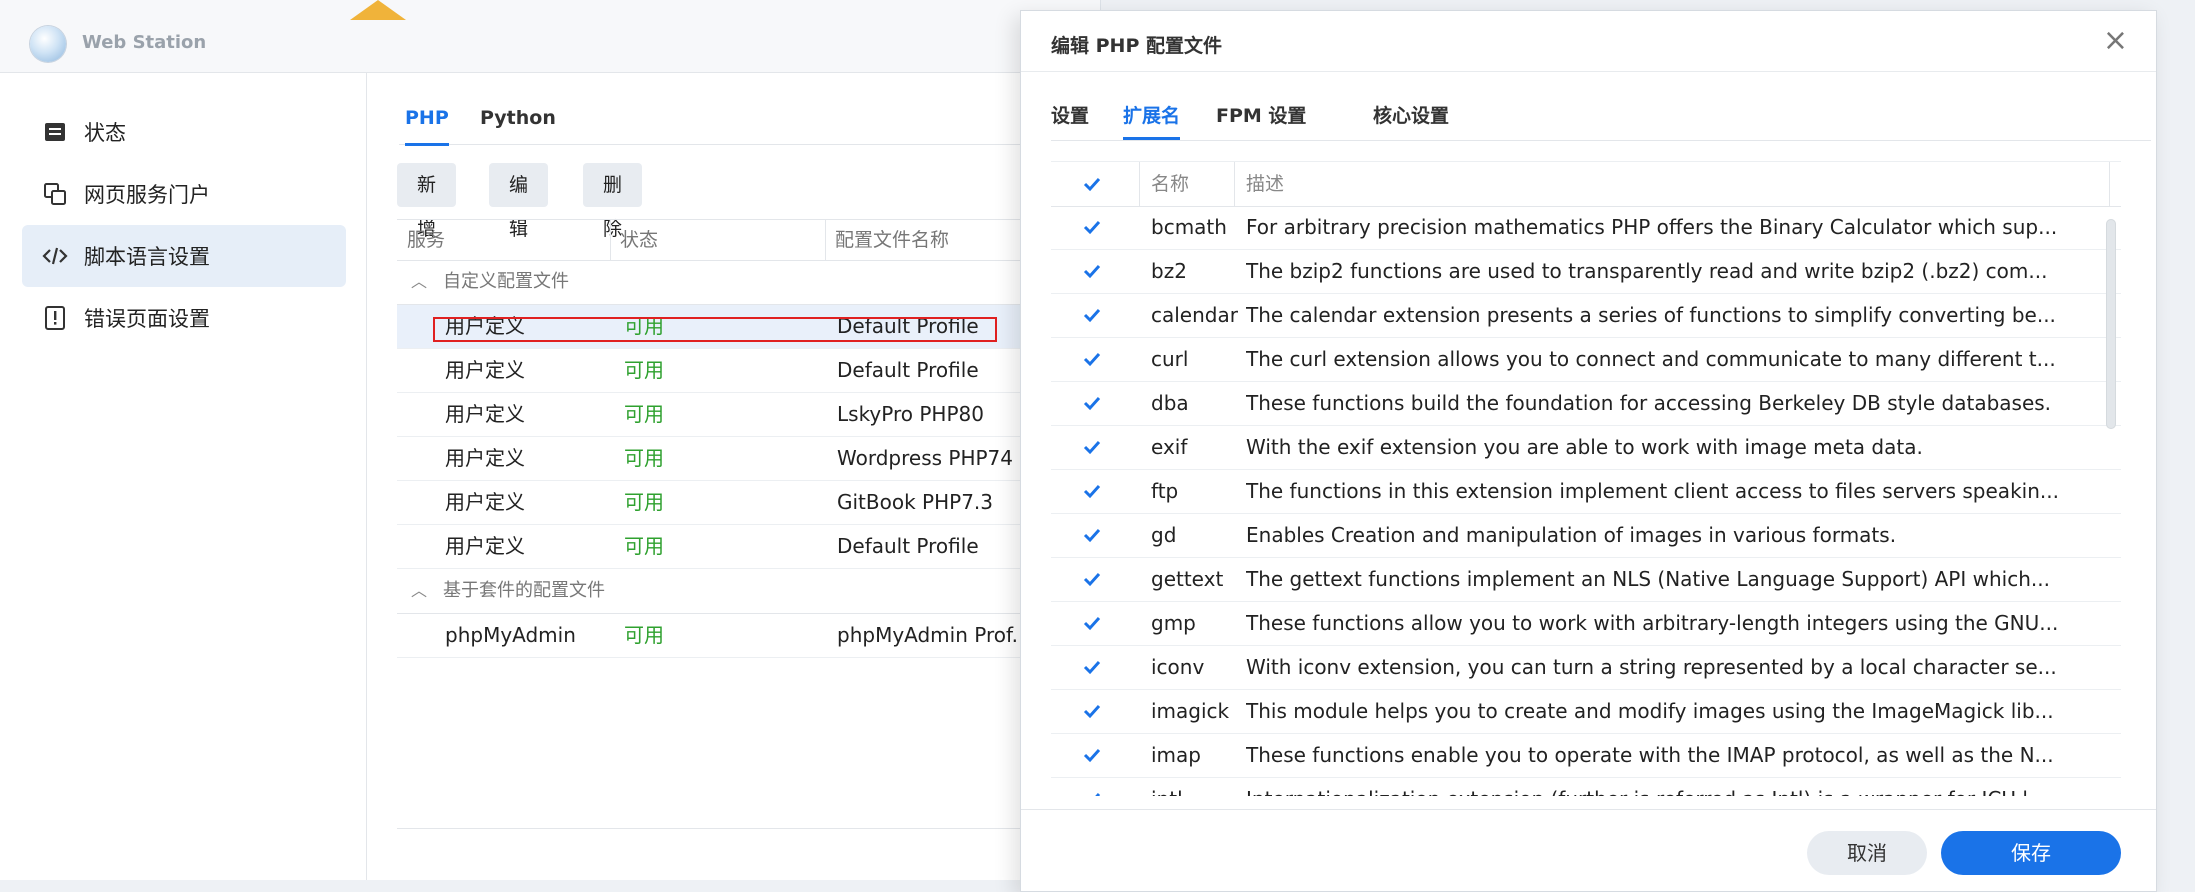 The width and height of the screenshot is (2195, 892). I want to click on tab-fpm-settings: FPM 设置, so click(1261, 118).